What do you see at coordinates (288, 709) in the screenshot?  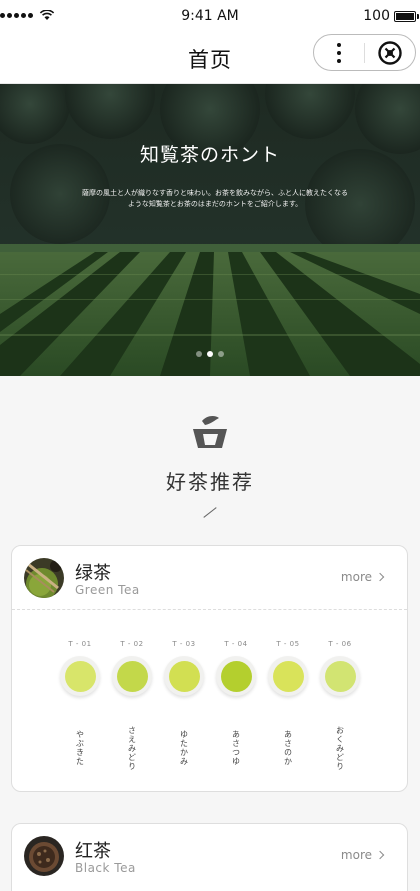 I see `tea-item: T - 05 あさのか` at bounding box center [288, 709].